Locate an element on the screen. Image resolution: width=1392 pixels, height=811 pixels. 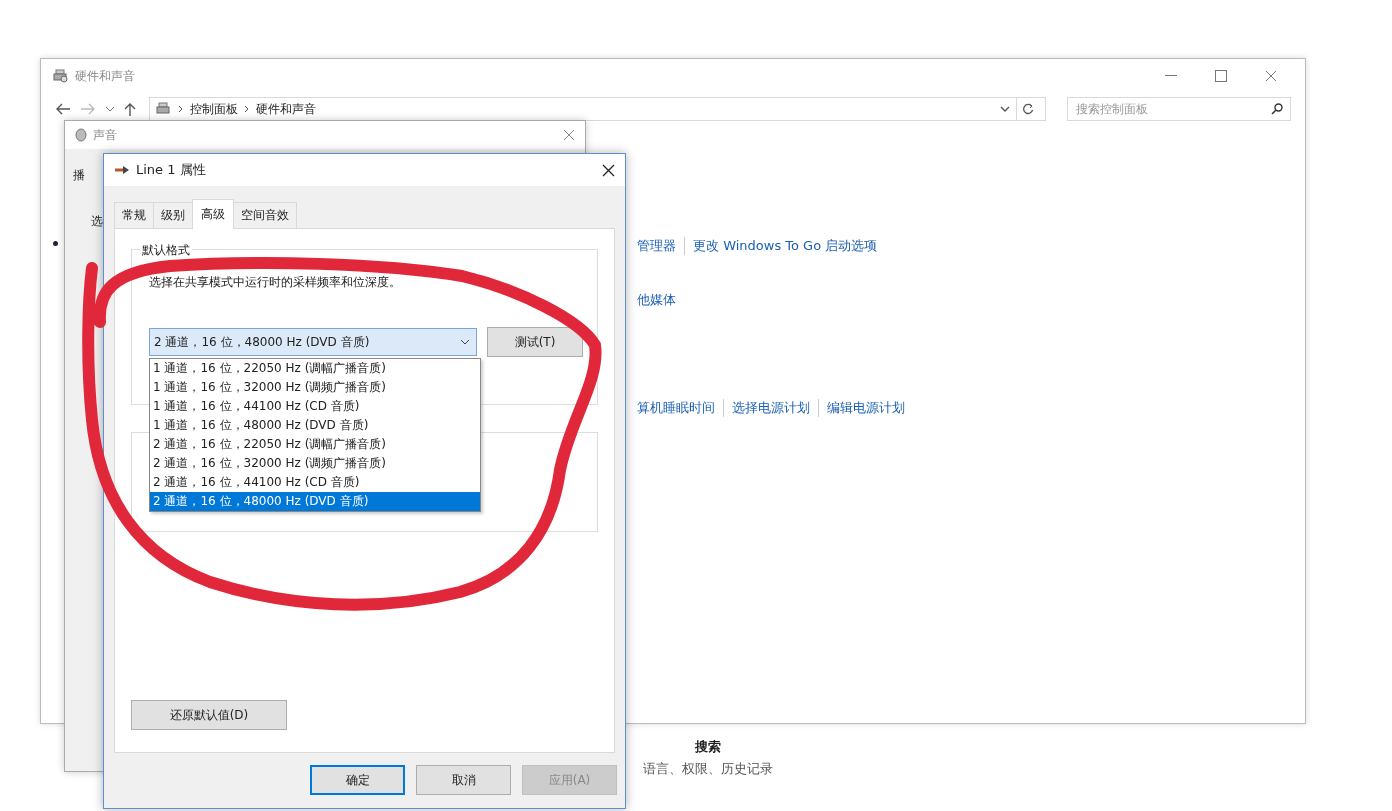
group-label: 默认格式 is located at coordinates (166, 250).